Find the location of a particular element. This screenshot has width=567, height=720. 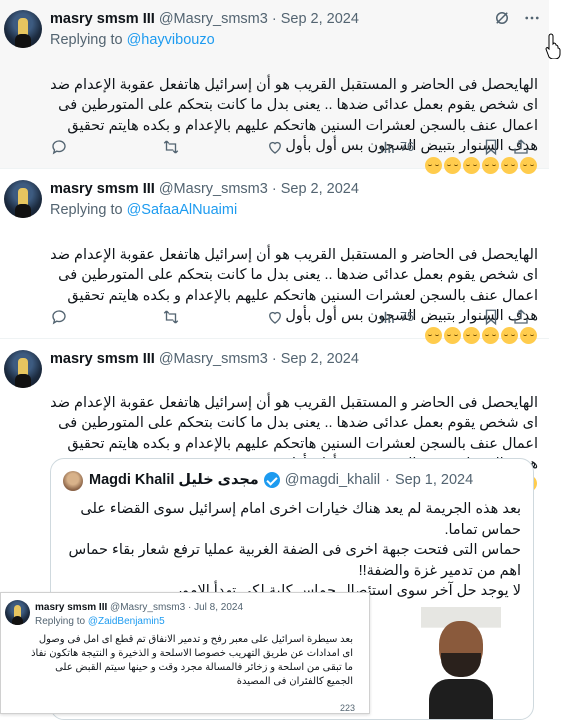

quoted-date: Sep 1, 2024 is located at coordinates (434, 480).